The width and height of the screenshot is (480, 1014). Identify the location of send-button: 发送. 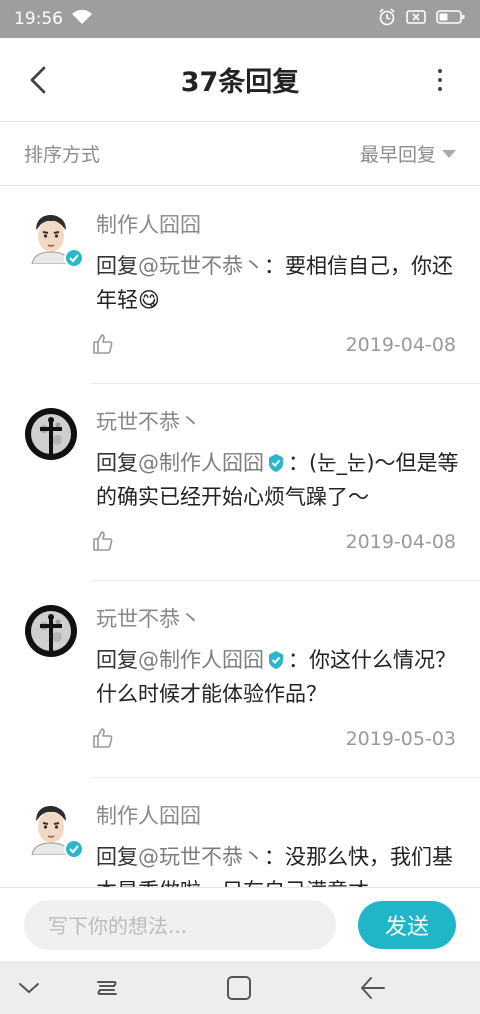
(407, 924).